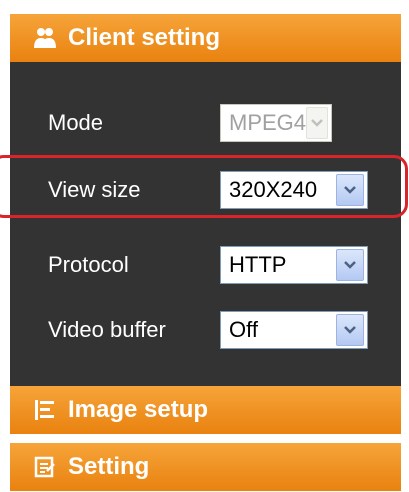 Image resolution: width=409 pixels, height=492 pixels. I want to click on video-buffer-row: Video buffer Off, so click(205, 330).